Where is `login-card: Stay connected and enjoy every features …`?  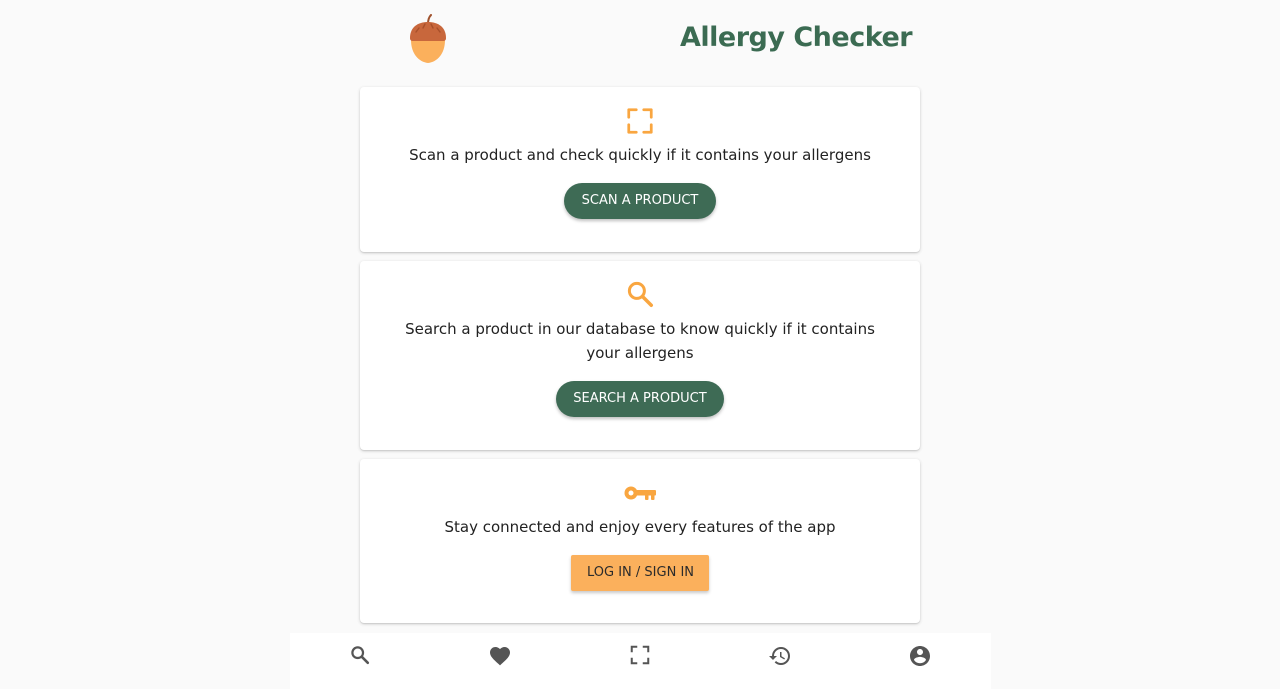 login-card: Stay connected and enjoy every features … is located at coordinates (640, 541).